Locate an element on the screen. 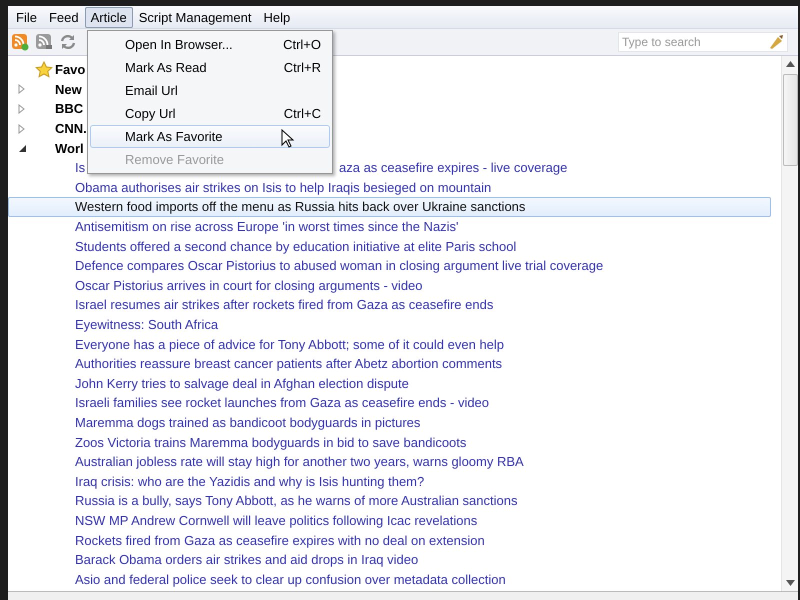  feed-label: Favo is located at coordinates (70, 70).